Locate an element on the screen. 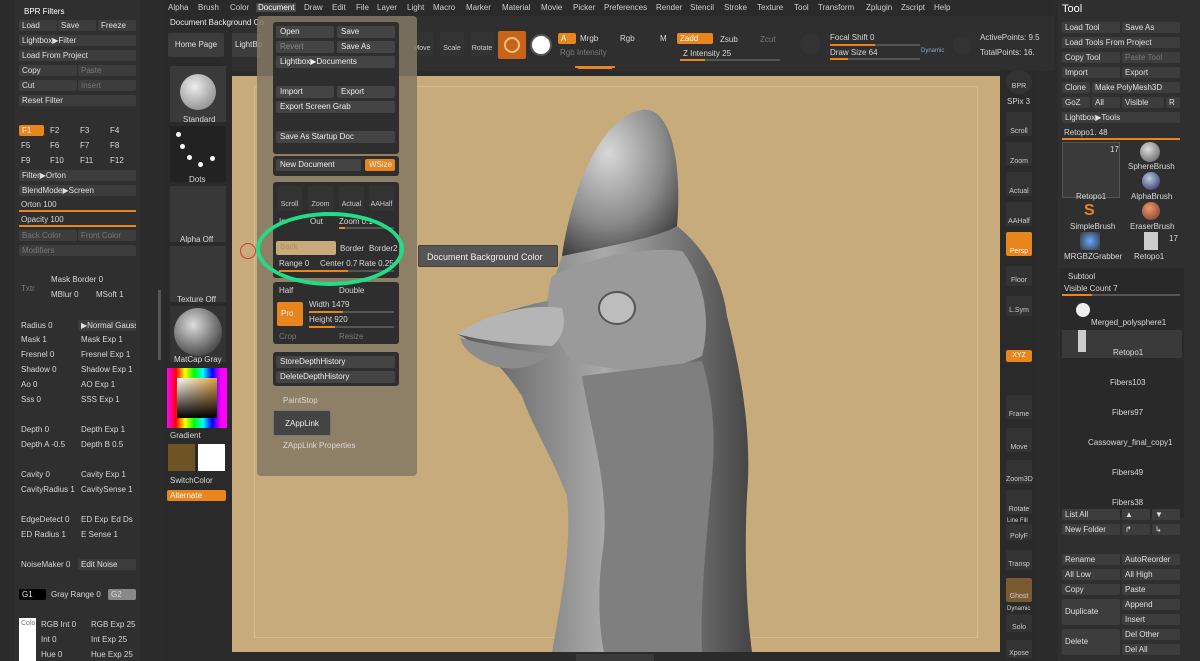 The width and height of the screenshot is (1200, 661). bottom-tray-handle is located at coordinates (615, 657).